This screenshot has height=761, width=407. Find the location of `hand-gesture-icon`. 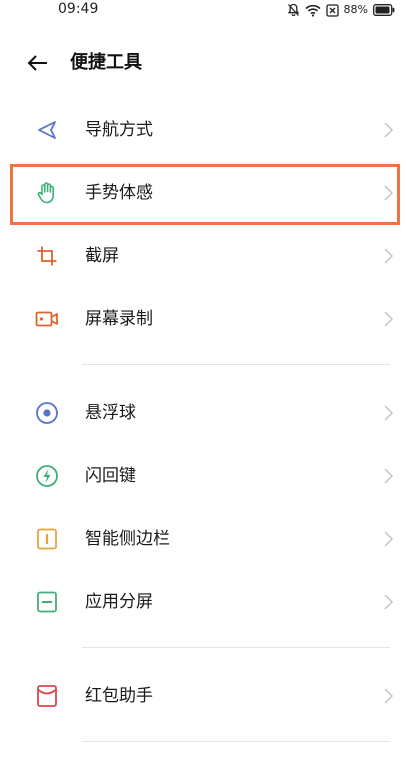

hand-gesture-icon is located at coordinates (47, 193).